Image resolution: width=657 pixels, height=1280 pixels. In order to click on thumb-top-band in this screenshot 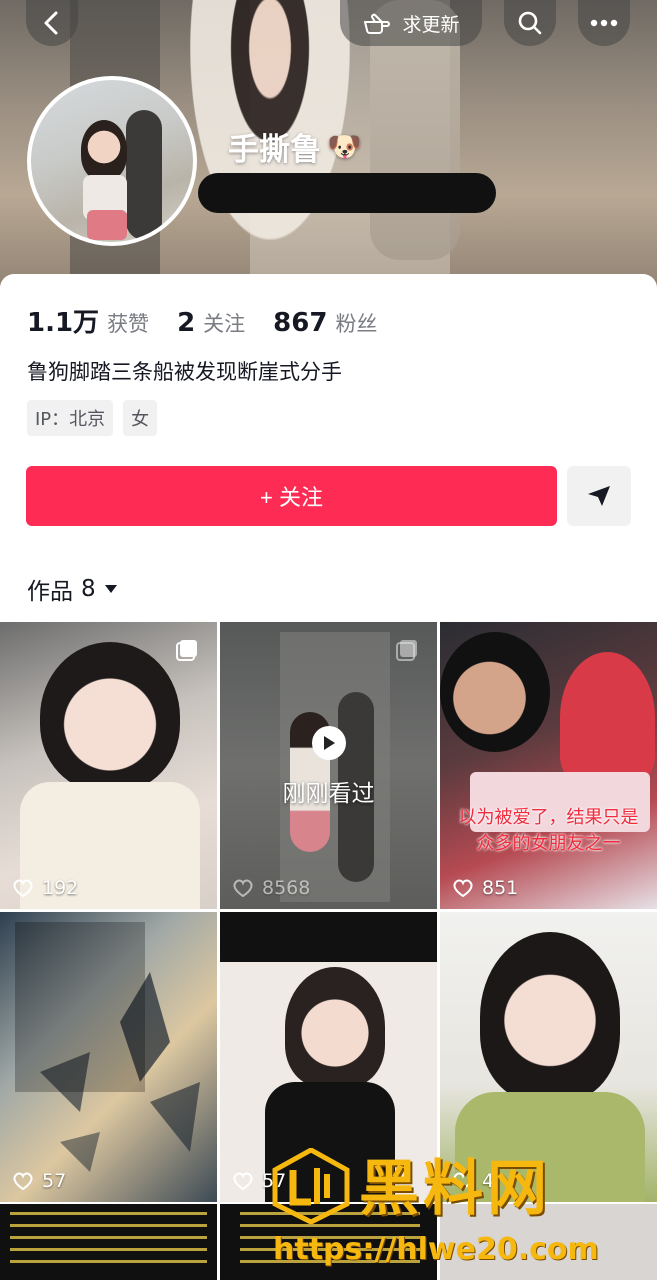, I will do `click(328, 937)`.